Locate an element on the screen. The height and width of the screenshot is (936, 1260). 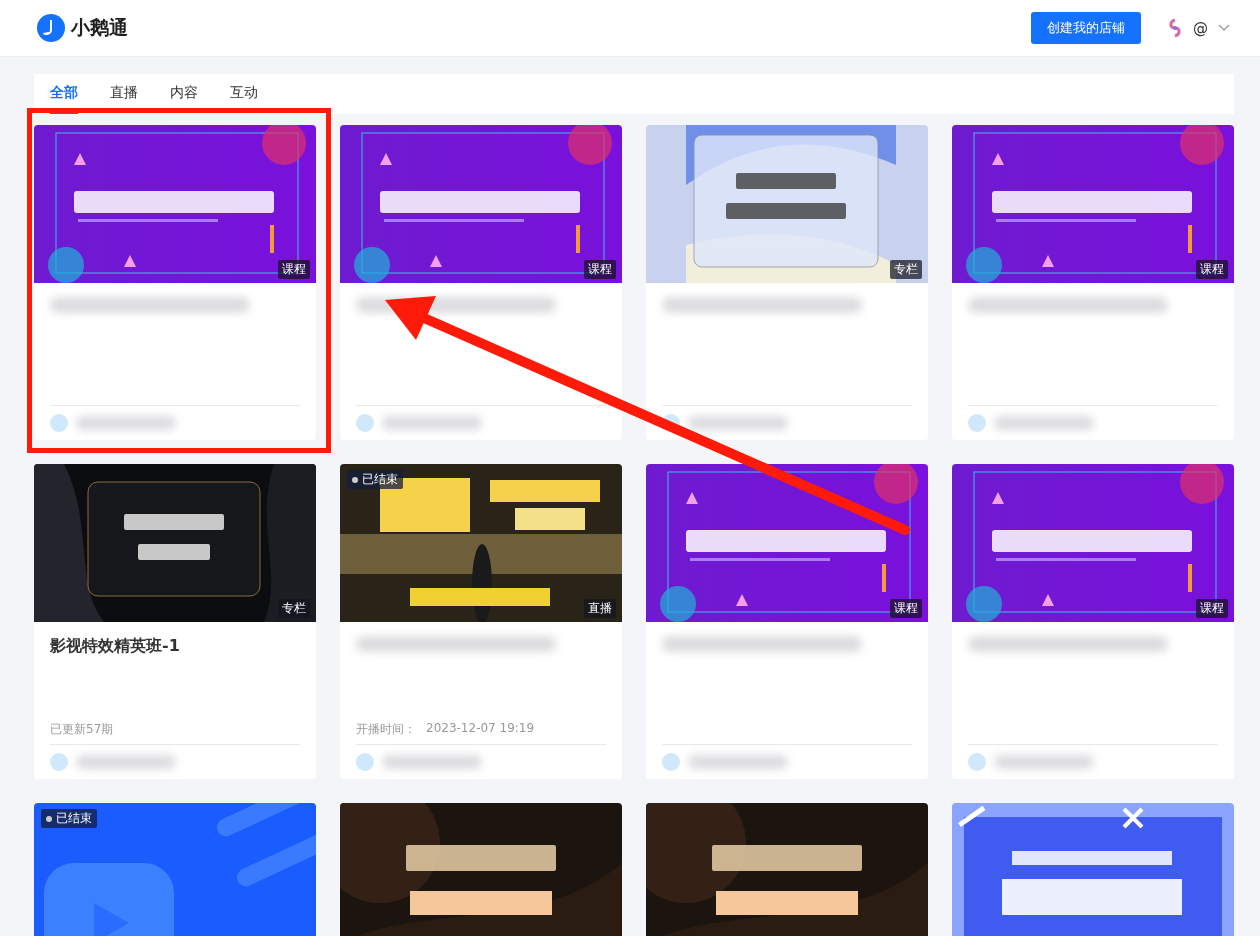
logo-icon is located at coordinates (51, 28).